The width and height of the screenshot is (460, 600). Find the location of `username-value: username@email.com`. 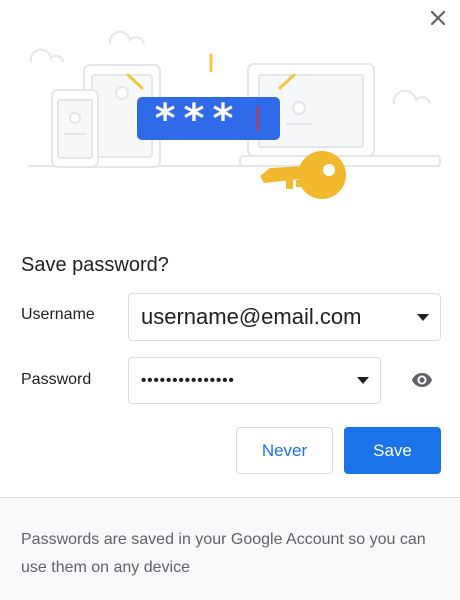

username-value: username@email.com is located at coordinates (251, 316).